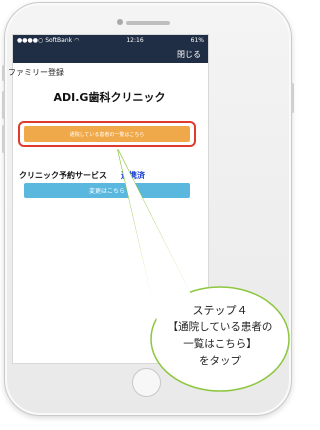  I want to click on callout-line-1: 【通院している患者の, so click(220, 327).